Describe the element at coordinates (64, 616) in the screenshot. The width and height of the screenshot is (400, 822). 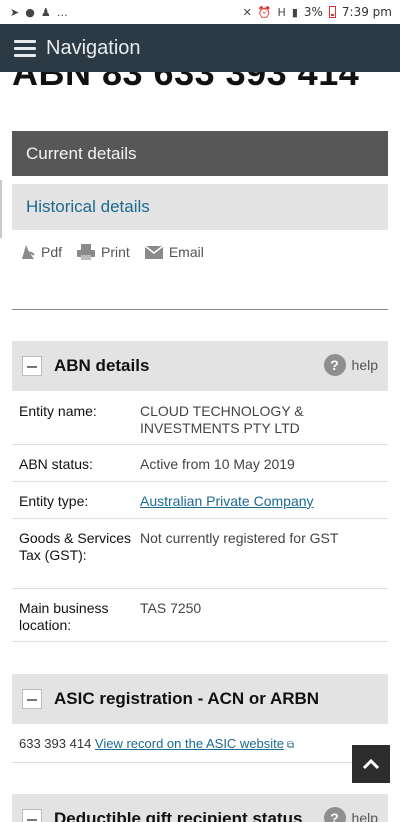
I see `row-label: Main business location:` at that location.